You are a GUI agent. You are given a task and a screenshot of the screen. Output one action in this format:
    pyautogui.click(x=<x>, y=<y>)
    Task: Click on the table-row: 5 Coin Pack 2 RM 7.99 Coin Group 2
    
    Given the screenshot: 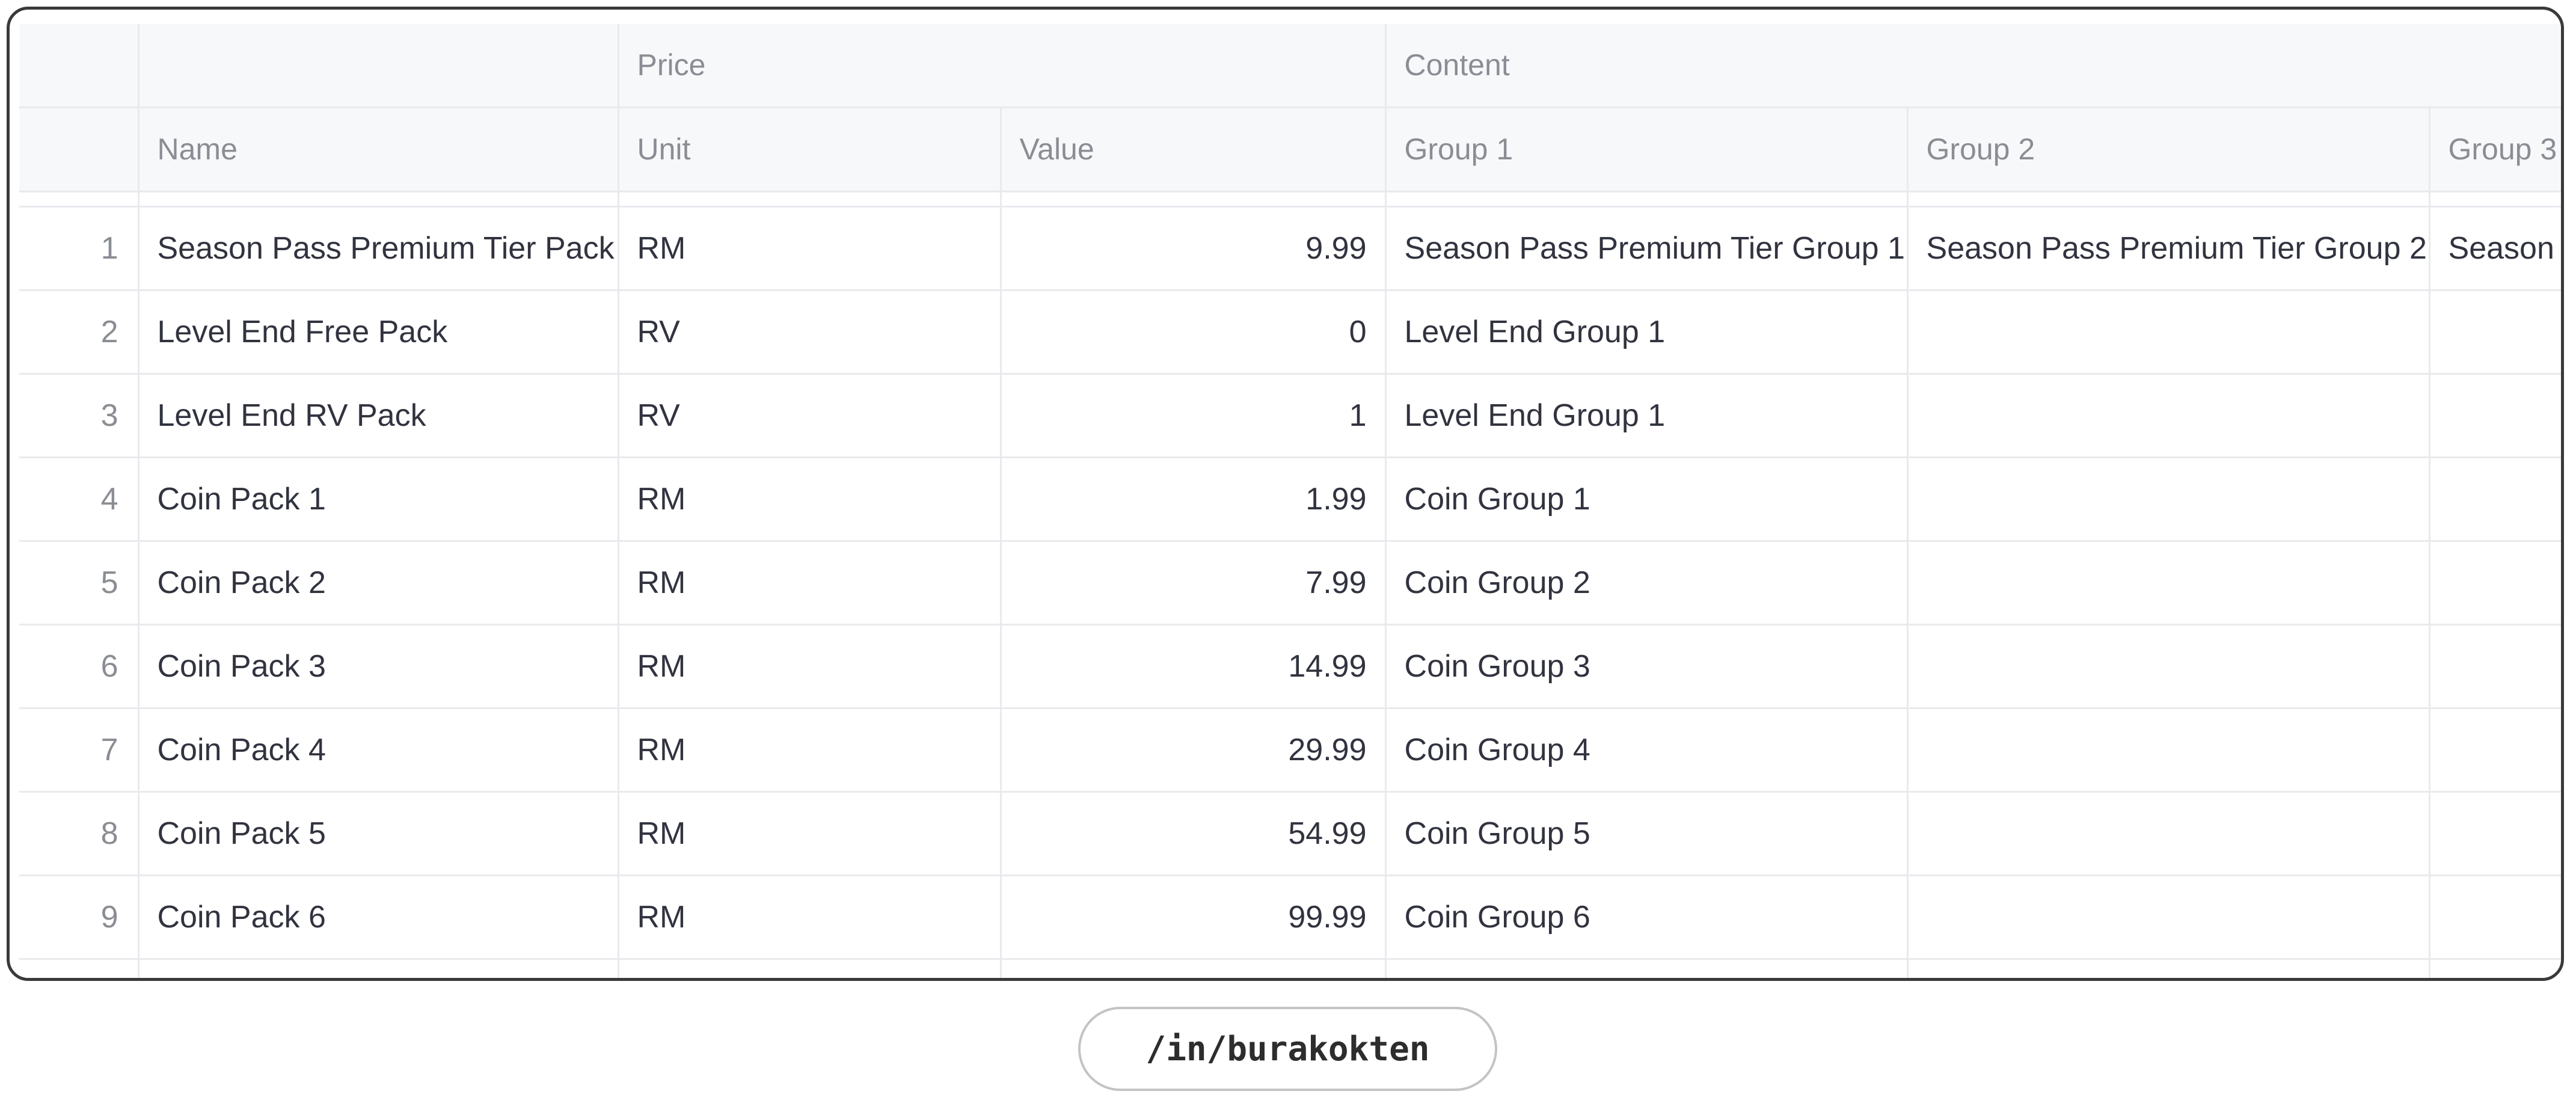 What is the action you would take?
    pyautogui.click(x=1290, y=583)
    